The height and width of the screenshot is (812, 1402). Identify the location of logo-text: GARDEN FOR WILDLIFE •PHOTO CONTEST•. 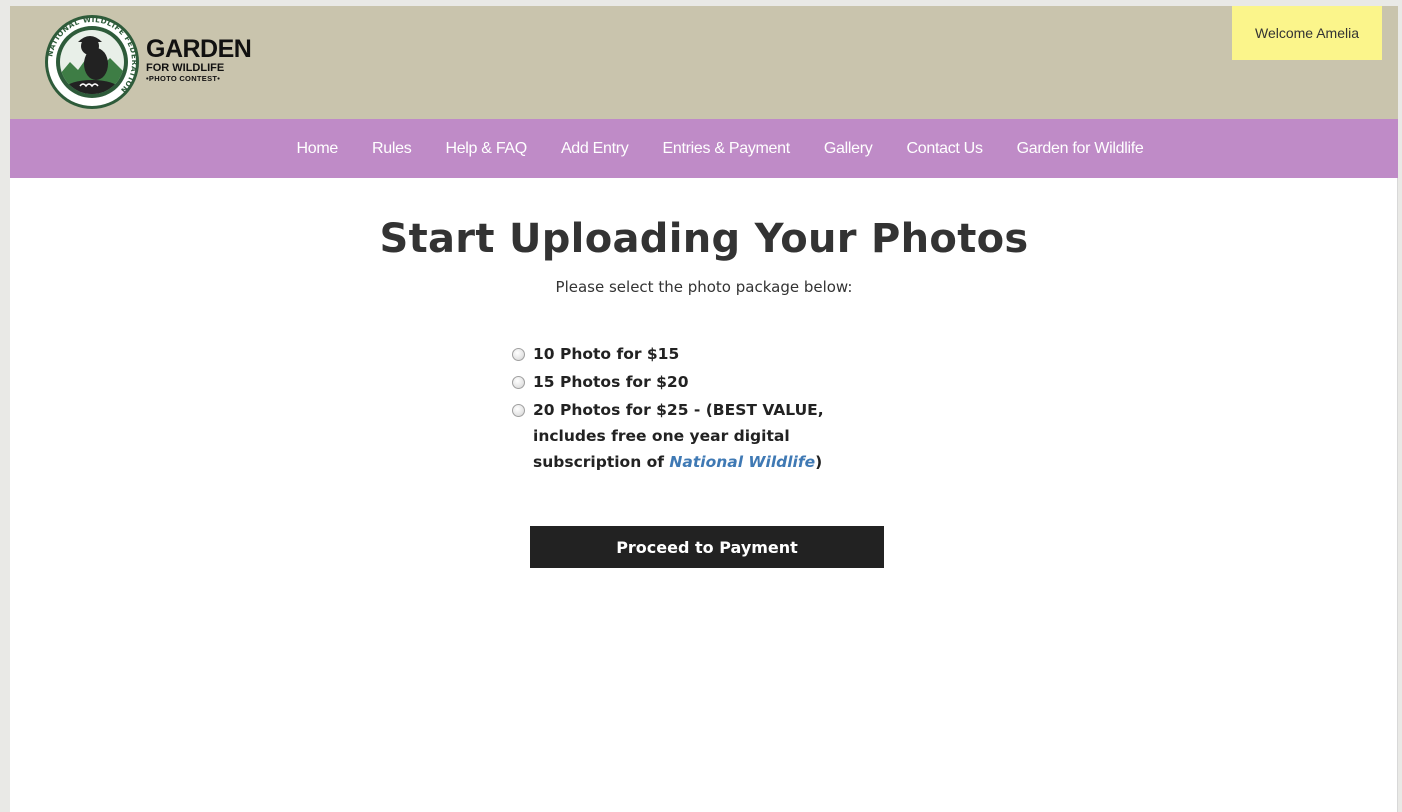
(199, 59).